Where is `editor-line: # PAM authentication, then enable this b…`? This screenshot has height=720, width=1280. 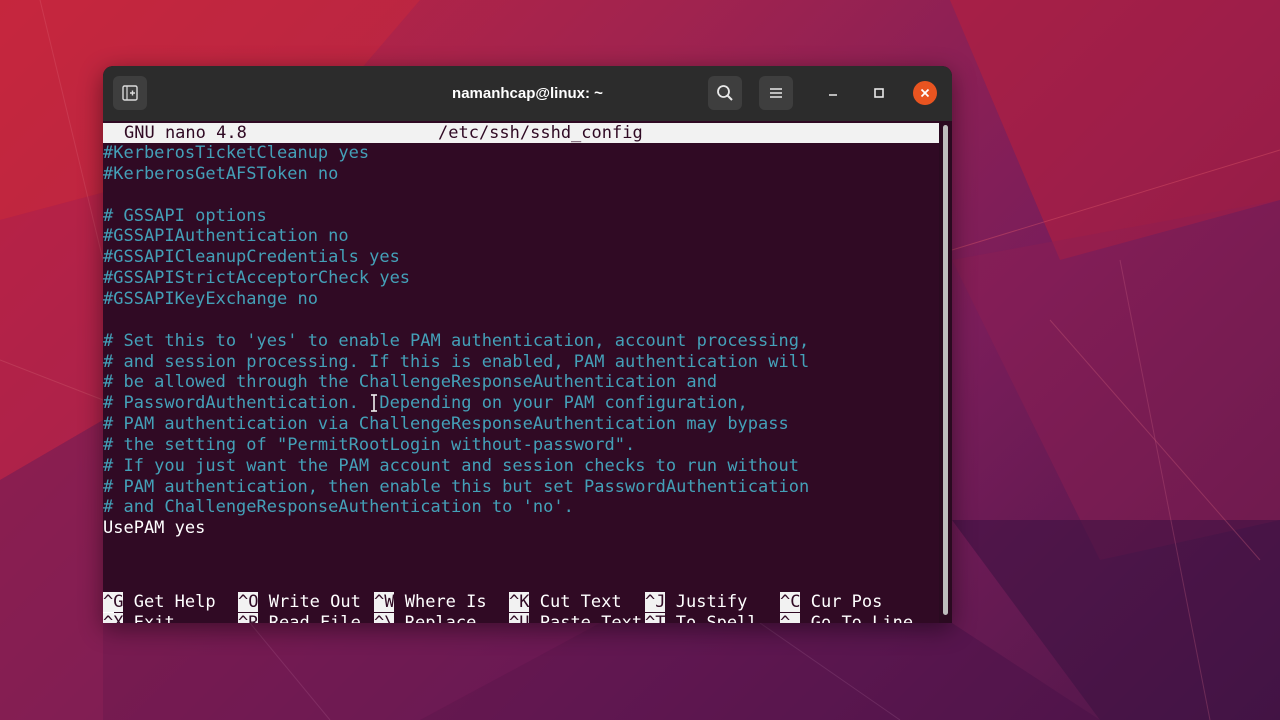 editor-line: # PAM authentication, then enable this b… is located at coordinates (456, 487).